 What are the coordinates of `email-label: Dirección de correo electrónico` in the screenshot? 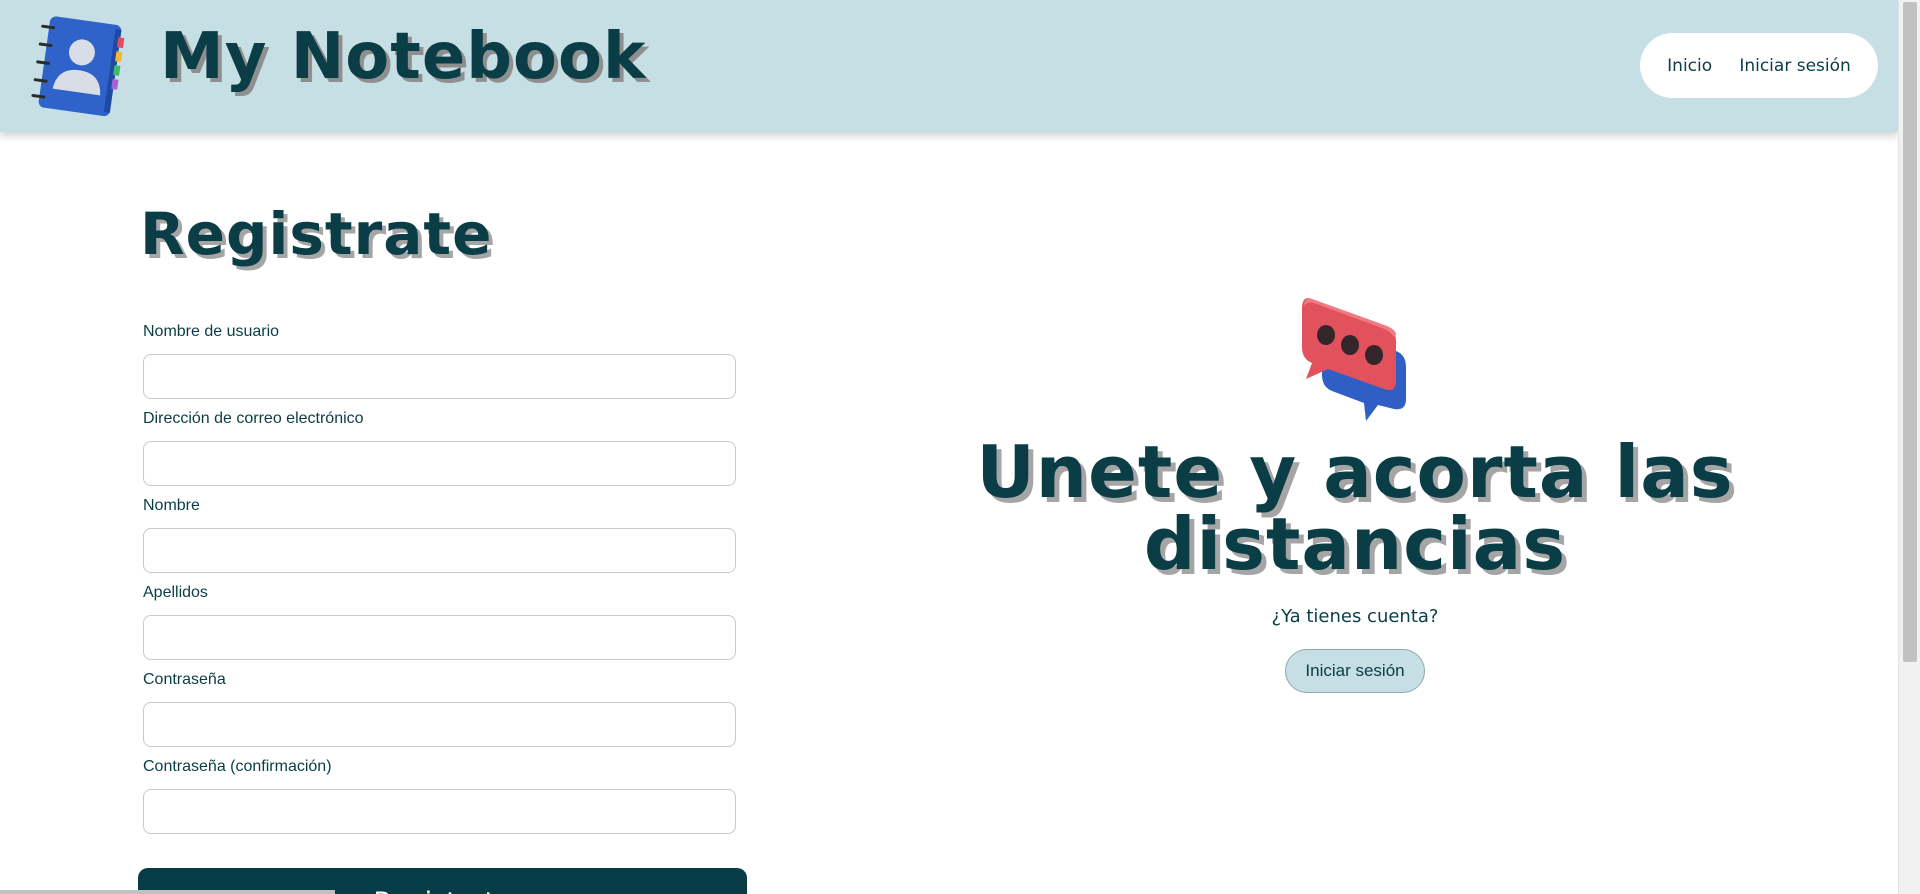 It's located at (253, 418).